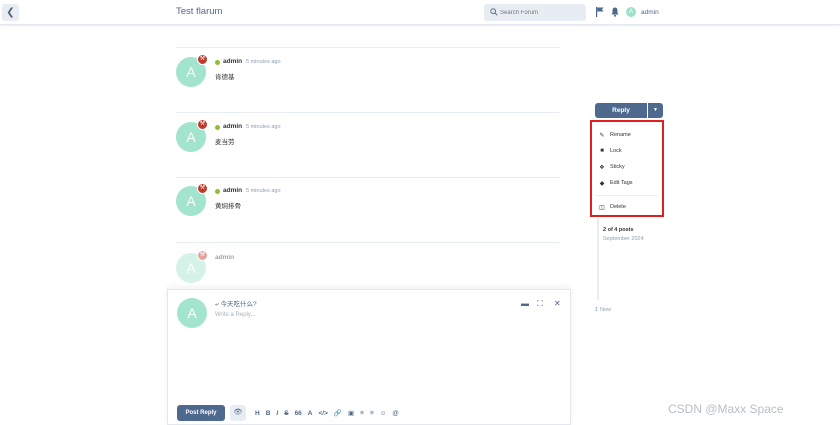 The image size is (840, 425). I want to click on forum-title: Test flarum, so click(199, 11).